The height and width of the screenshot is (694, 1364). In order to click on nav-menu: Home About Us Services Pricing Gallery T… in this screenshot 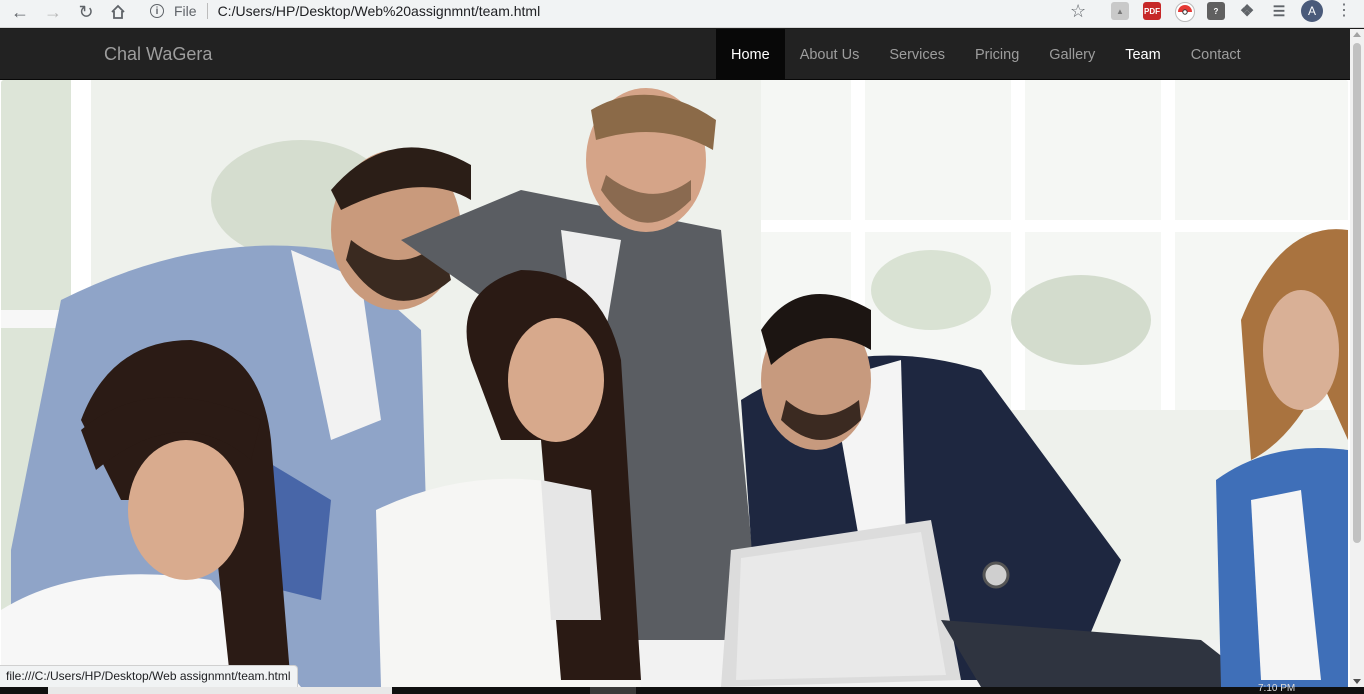, I will do `click(986, 54)`.